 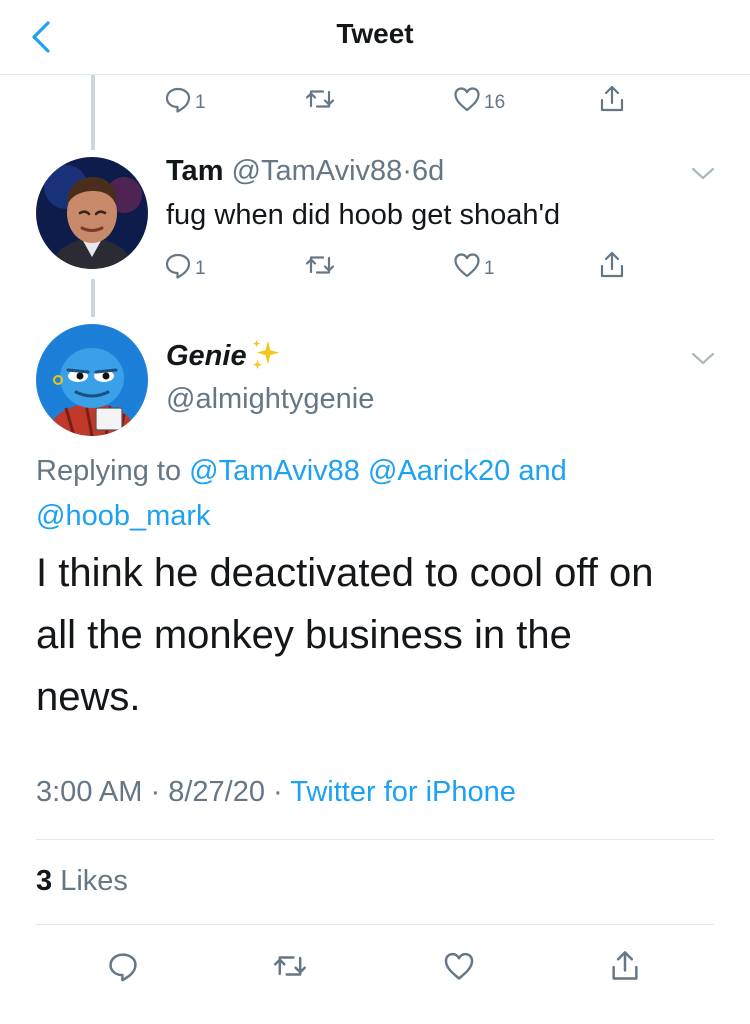 I want to click on tam-tweet-actions: 1 1, so click(x=375, y=270).